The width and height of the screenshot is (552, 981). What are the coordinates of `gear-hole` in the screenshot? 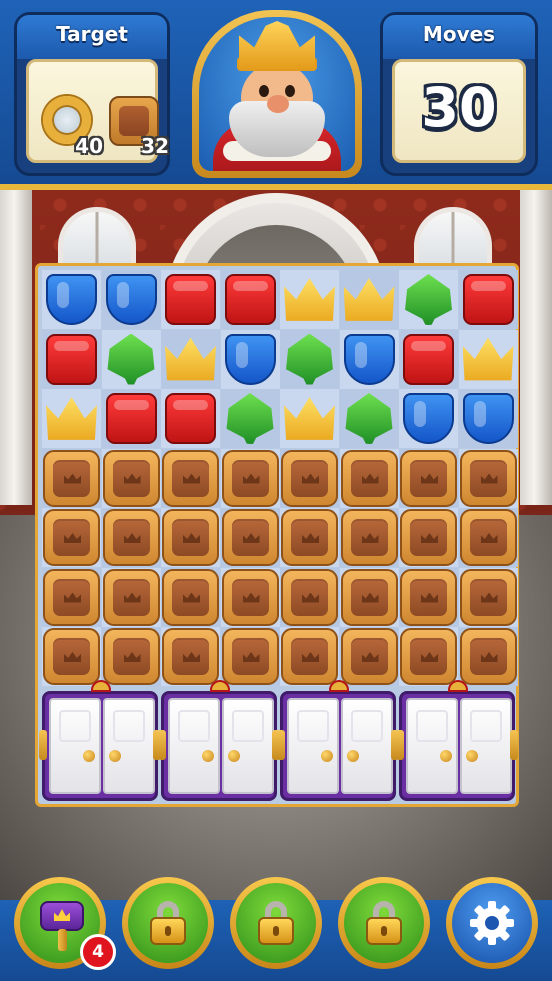 It's located at (492, 923).